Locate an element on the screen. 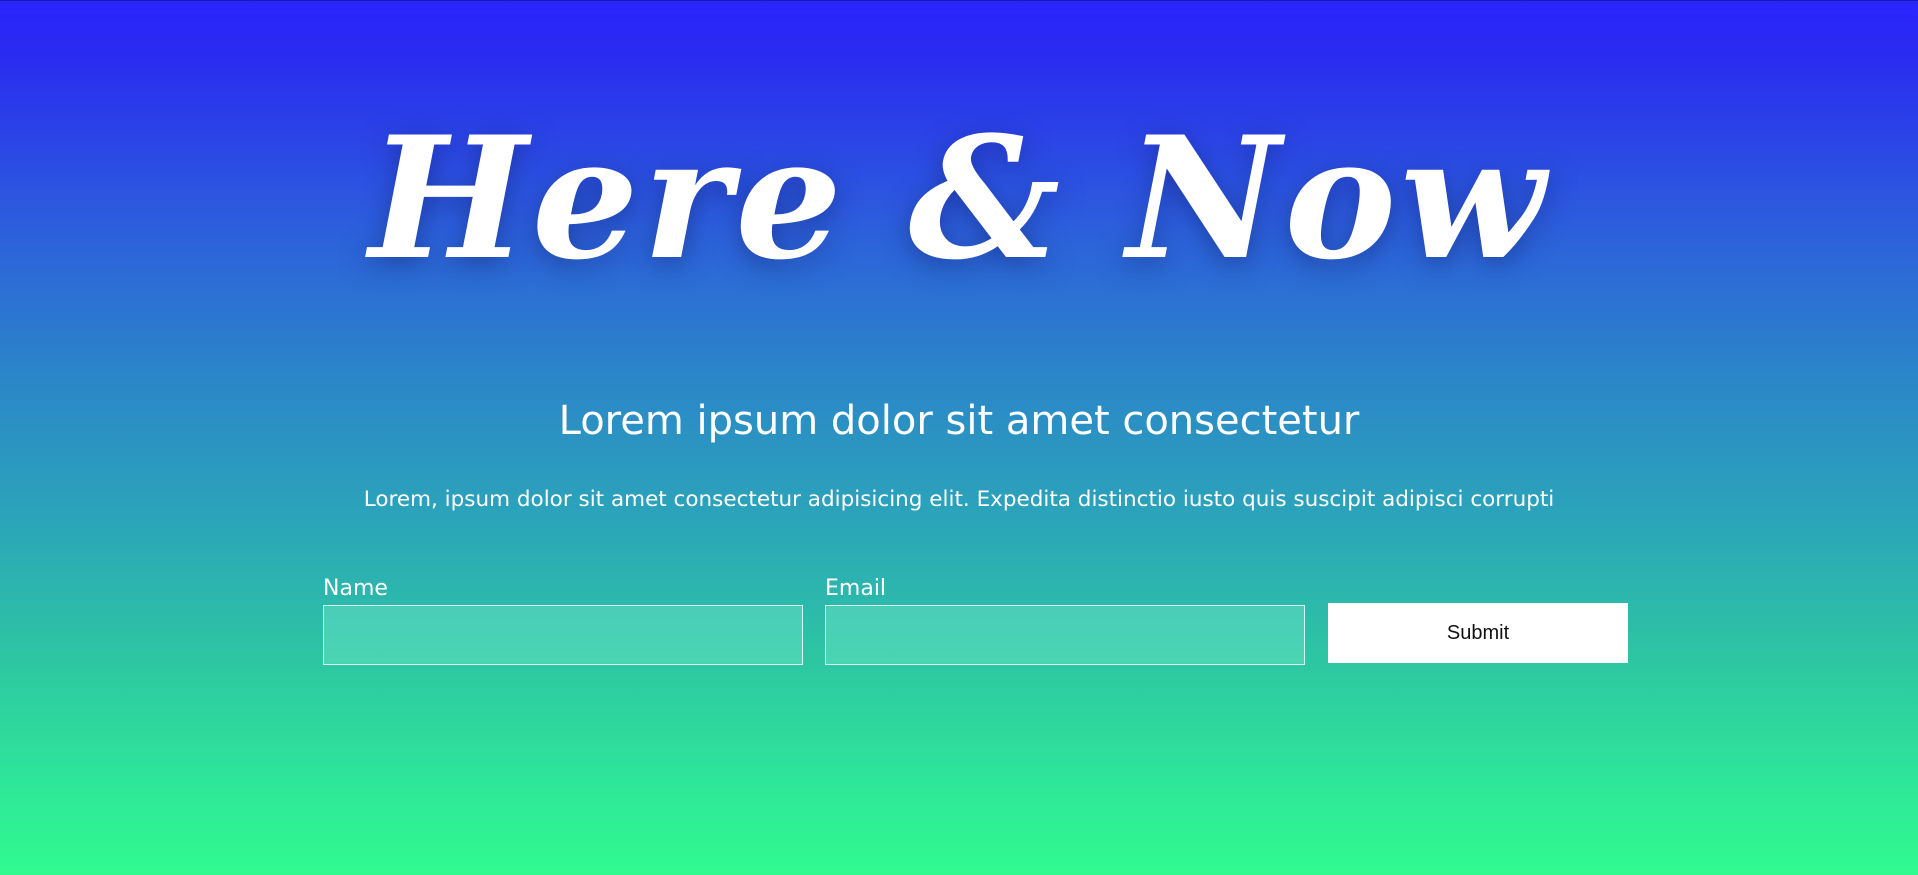 This screenshot has height=875, width=1918. name-field-group: Name is located at coordinates (563, 620).